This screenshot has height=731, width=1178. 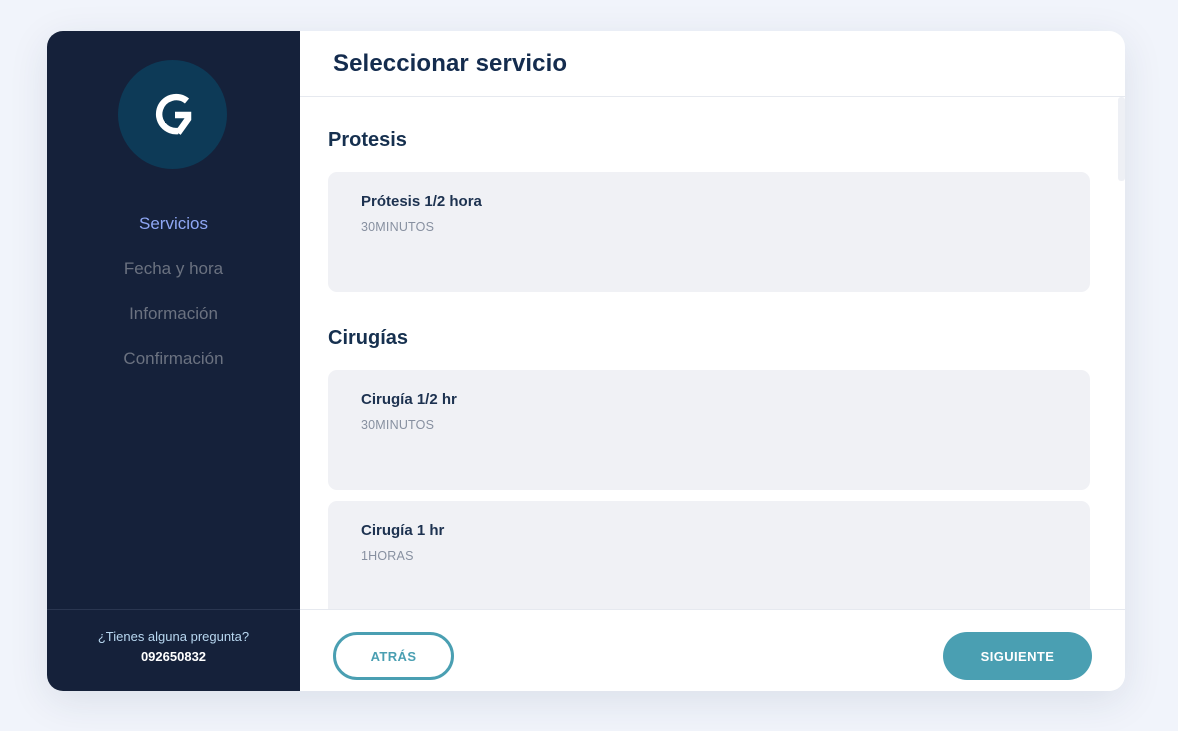 I want to click on service-duration: 1HORAS, so click(x=387, y=556).